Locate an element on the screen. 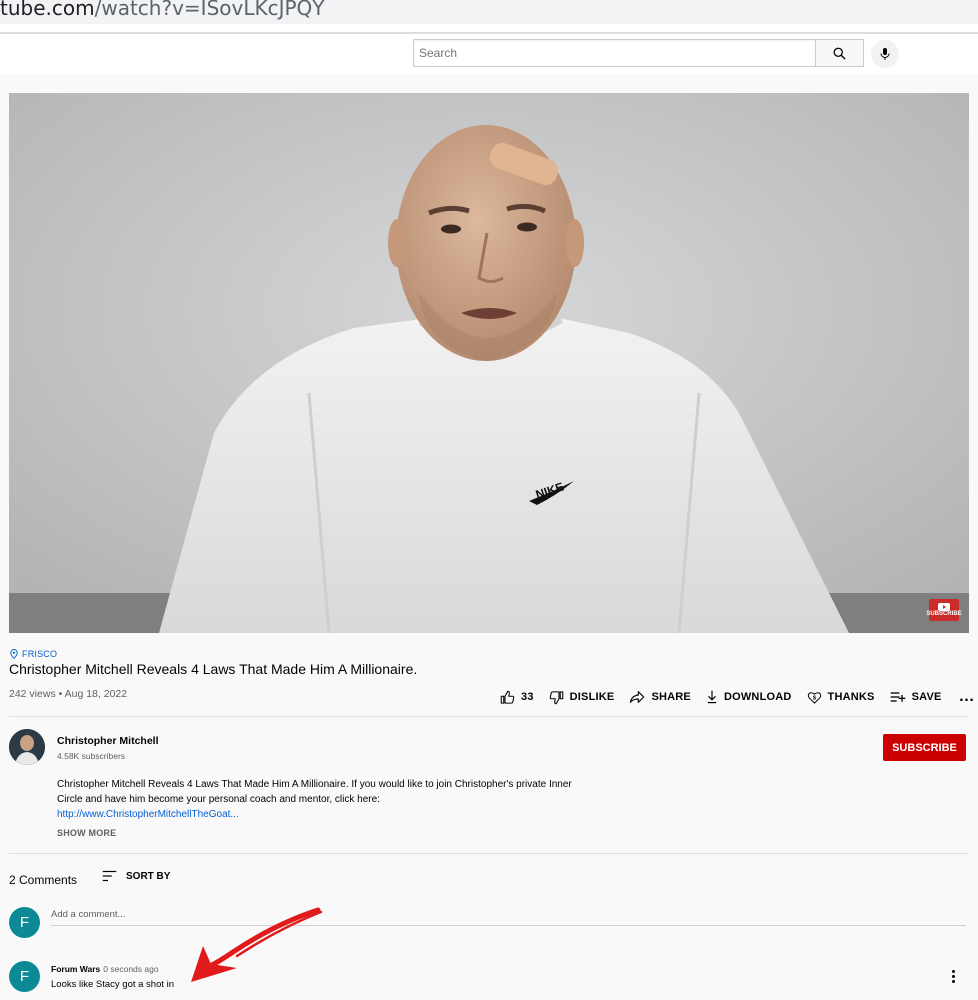  browser-separator is located at coordinates (489, 29).